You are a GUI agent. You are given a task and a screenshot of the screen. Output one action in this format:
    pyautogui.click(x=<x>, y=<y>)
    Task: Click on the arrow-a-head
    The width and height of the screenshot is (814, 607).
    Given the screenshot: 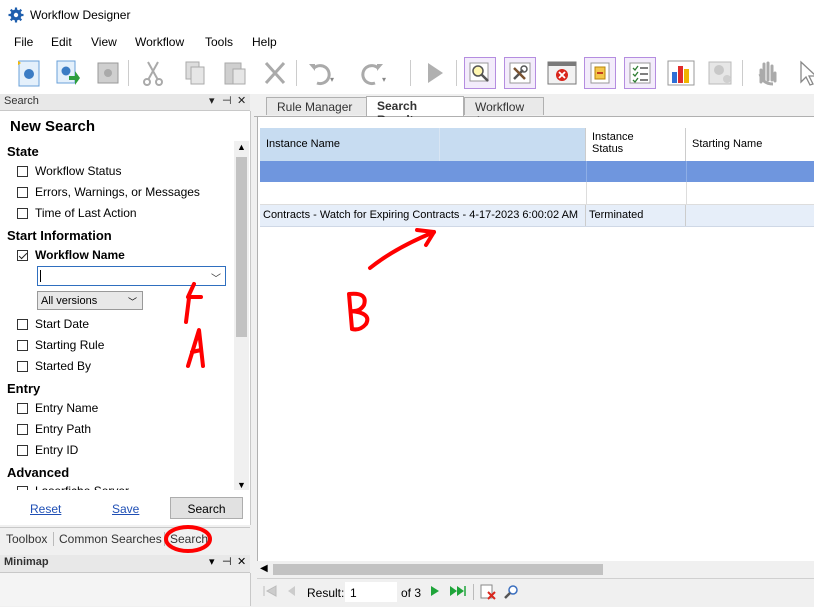 What is the action you would take?
    pyautogui.click(x=194, y=290)
    